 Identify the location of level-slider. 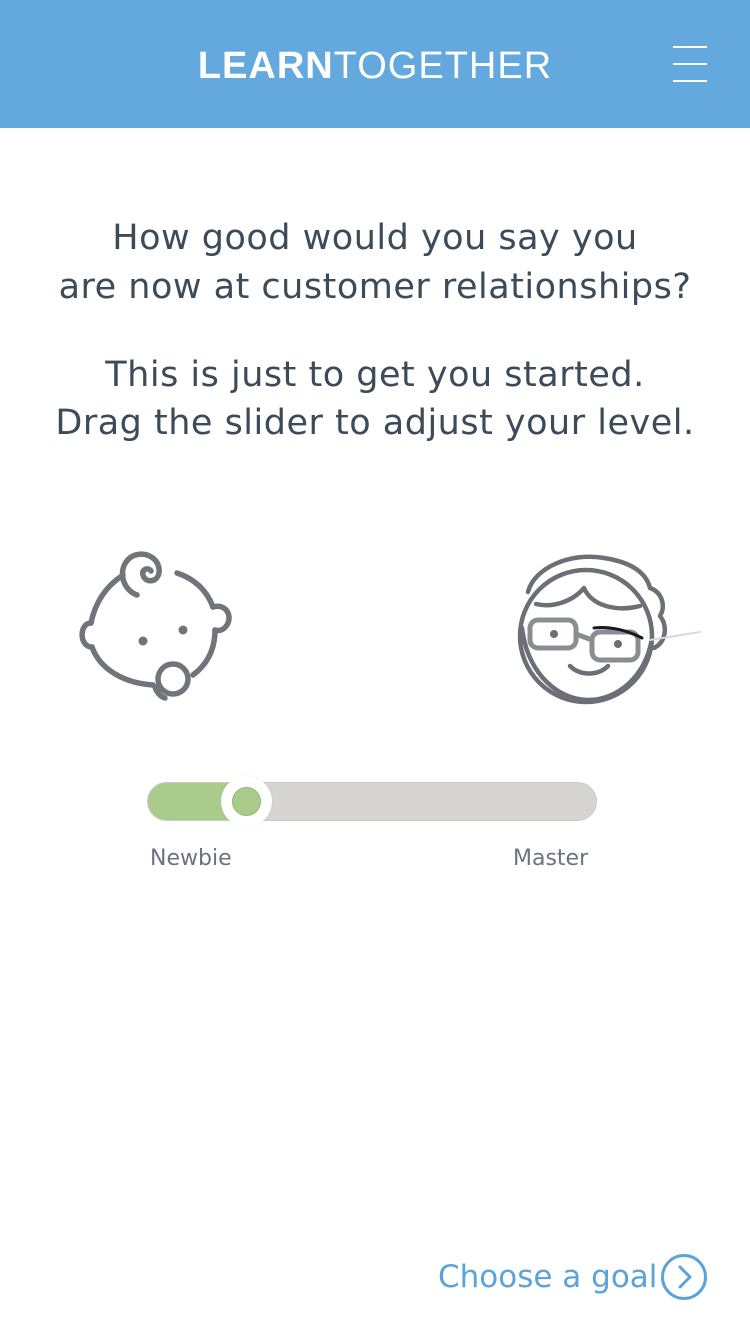
(372, 801).